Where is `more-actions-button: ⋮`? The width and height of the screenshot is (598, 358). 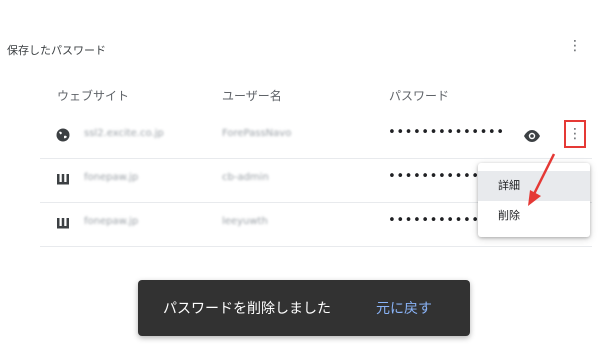
more-actions-button: ⋮ is located at coordinates (575, 134).